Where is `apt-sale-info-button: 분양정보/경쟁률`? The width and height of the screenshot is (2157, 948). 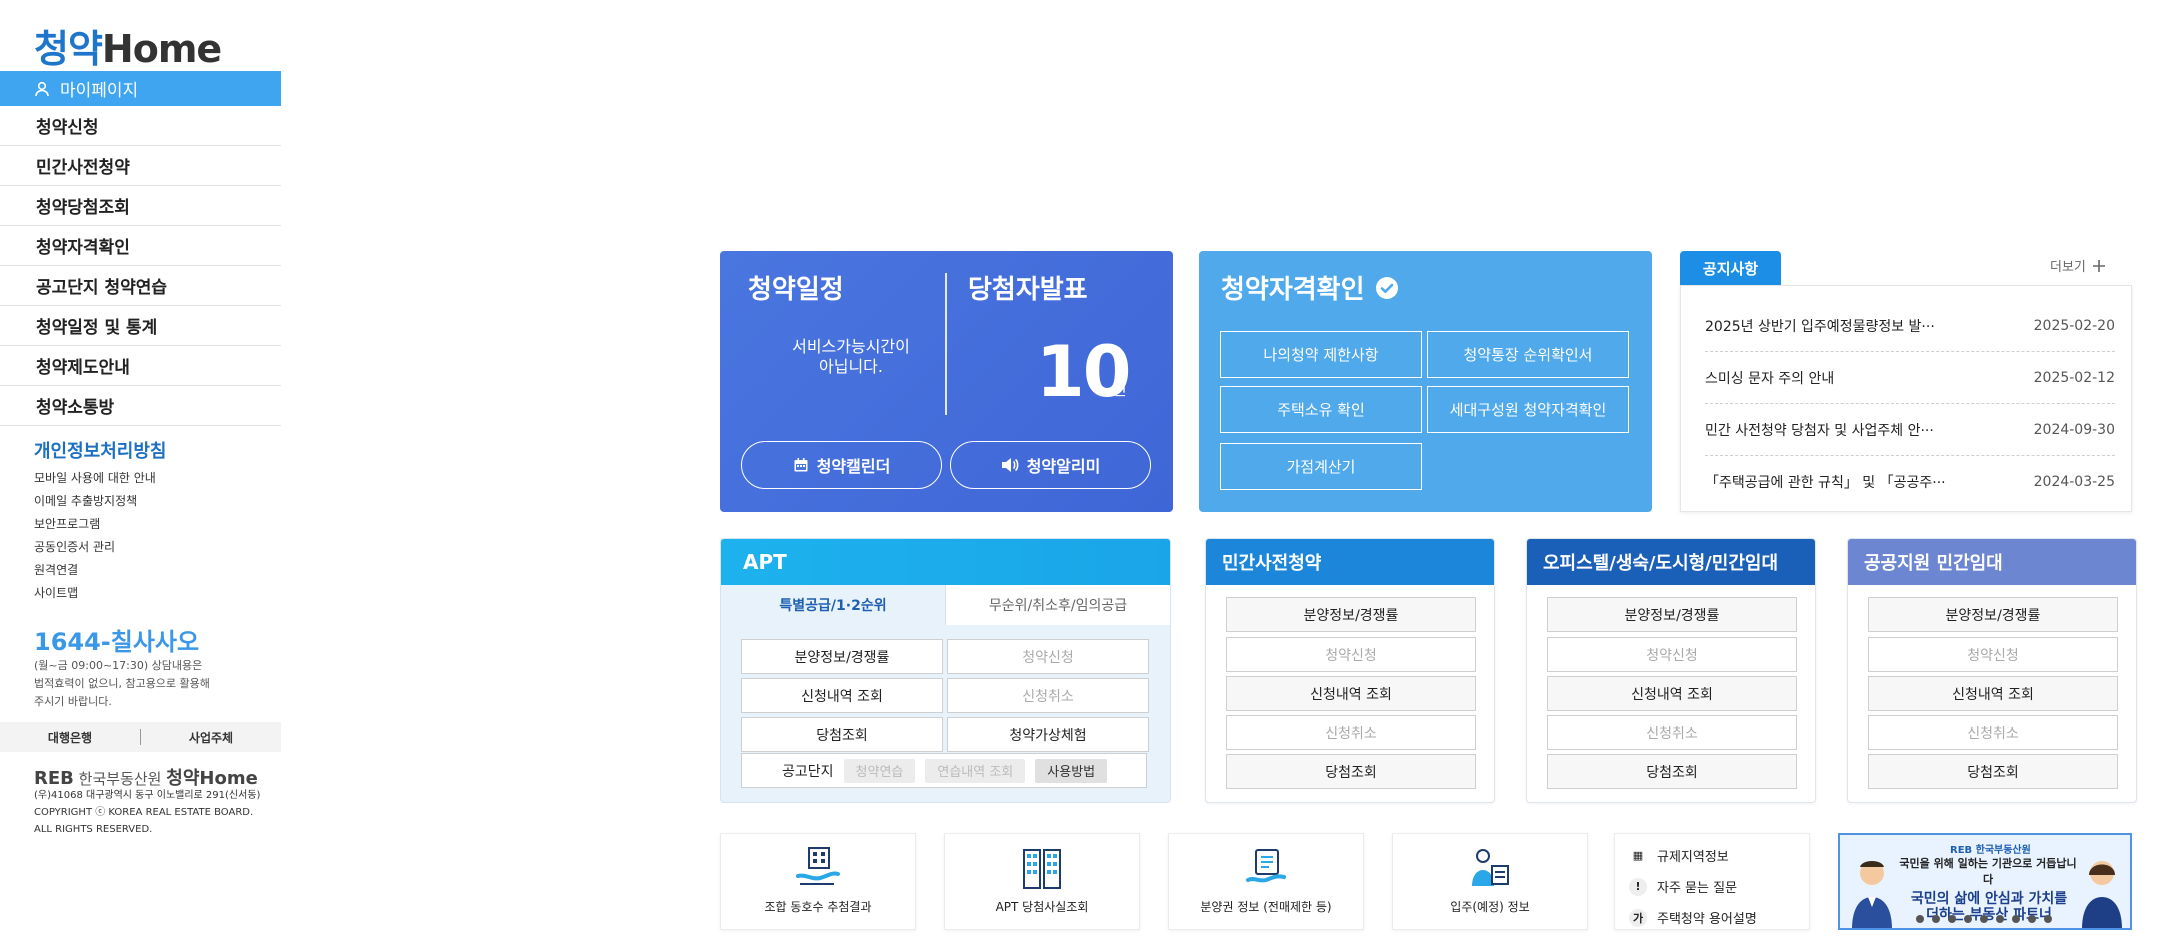
apt-sale-info-button: 분양정보/경쟁률 is located at coordinates (842, 656).